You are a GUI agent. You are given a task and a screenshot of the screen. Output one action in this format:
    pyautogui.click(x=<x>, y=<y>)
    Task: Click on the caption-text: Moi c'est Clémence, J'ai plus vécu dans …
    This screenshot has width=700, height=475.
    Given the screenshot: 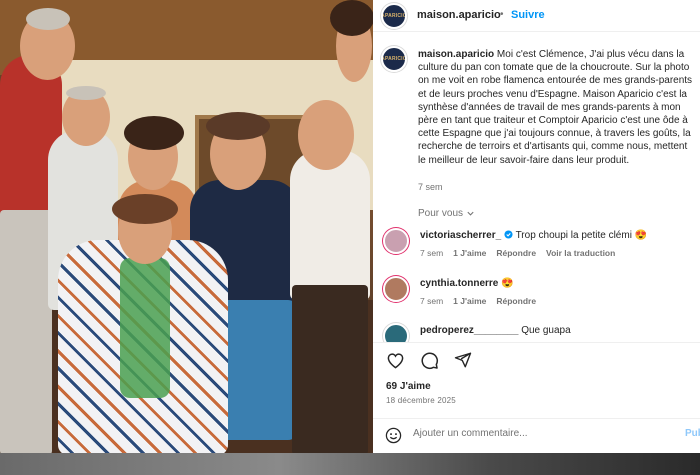 What is the action you would take?
    pyautogui.click(x=555, y=107)
    